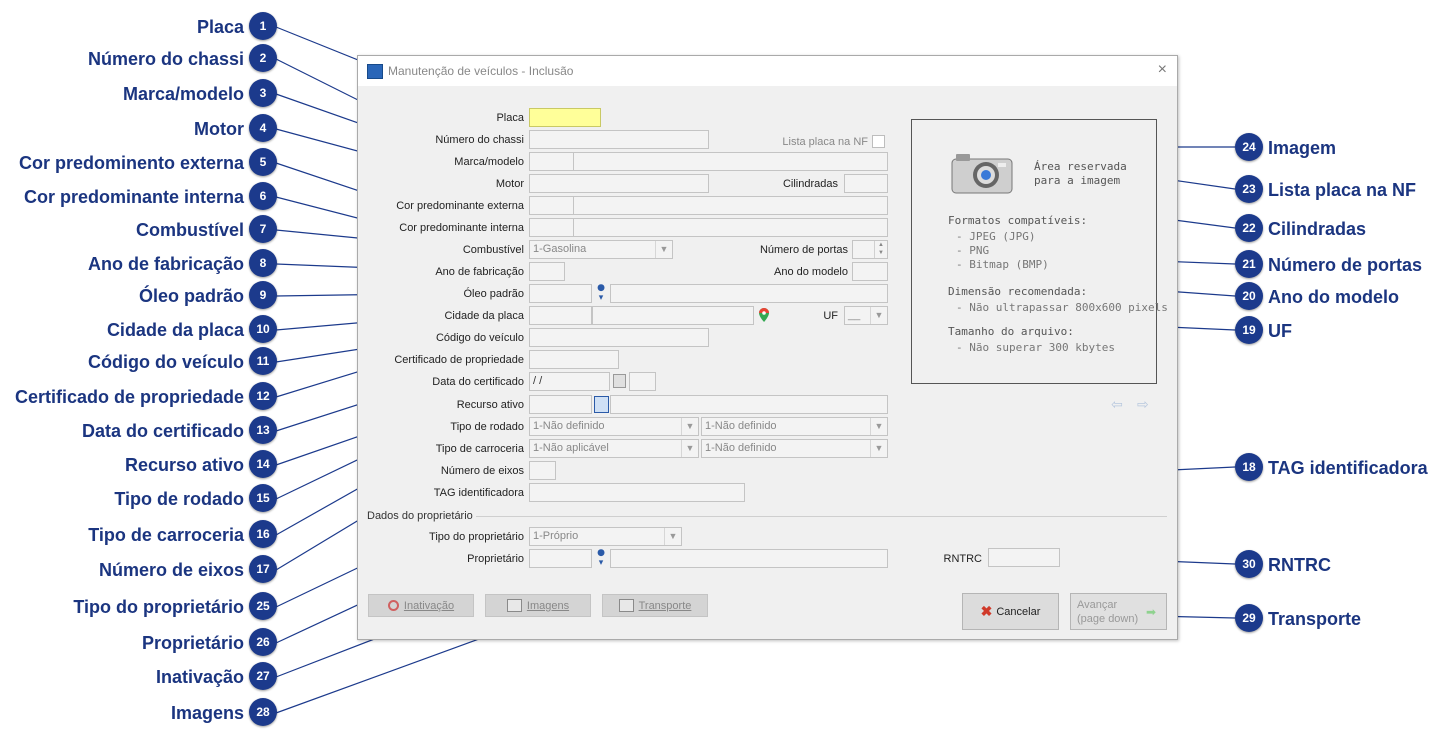  Describe the element at coordinates (1118, 611) in the screenshot. I see `avancar-button: Avançar (page down) ➡` at that location.